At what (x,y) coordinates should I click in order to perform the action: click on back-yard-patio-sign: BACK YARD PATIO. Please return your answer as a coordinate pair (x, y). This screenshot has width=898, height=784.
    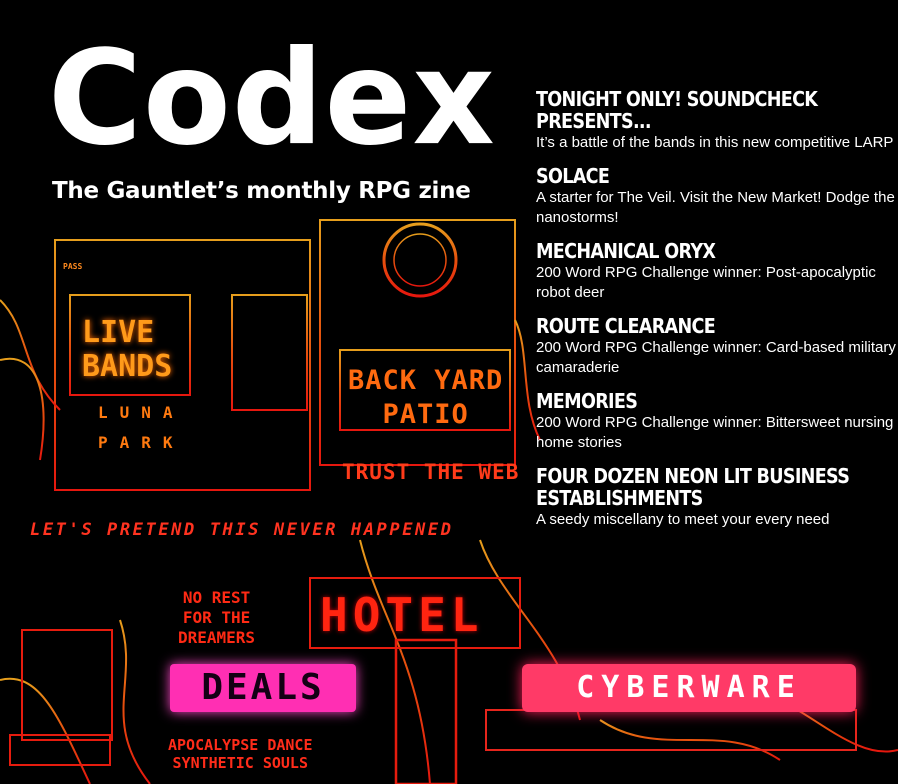
    Looking at the image, I should click on (426, 397).